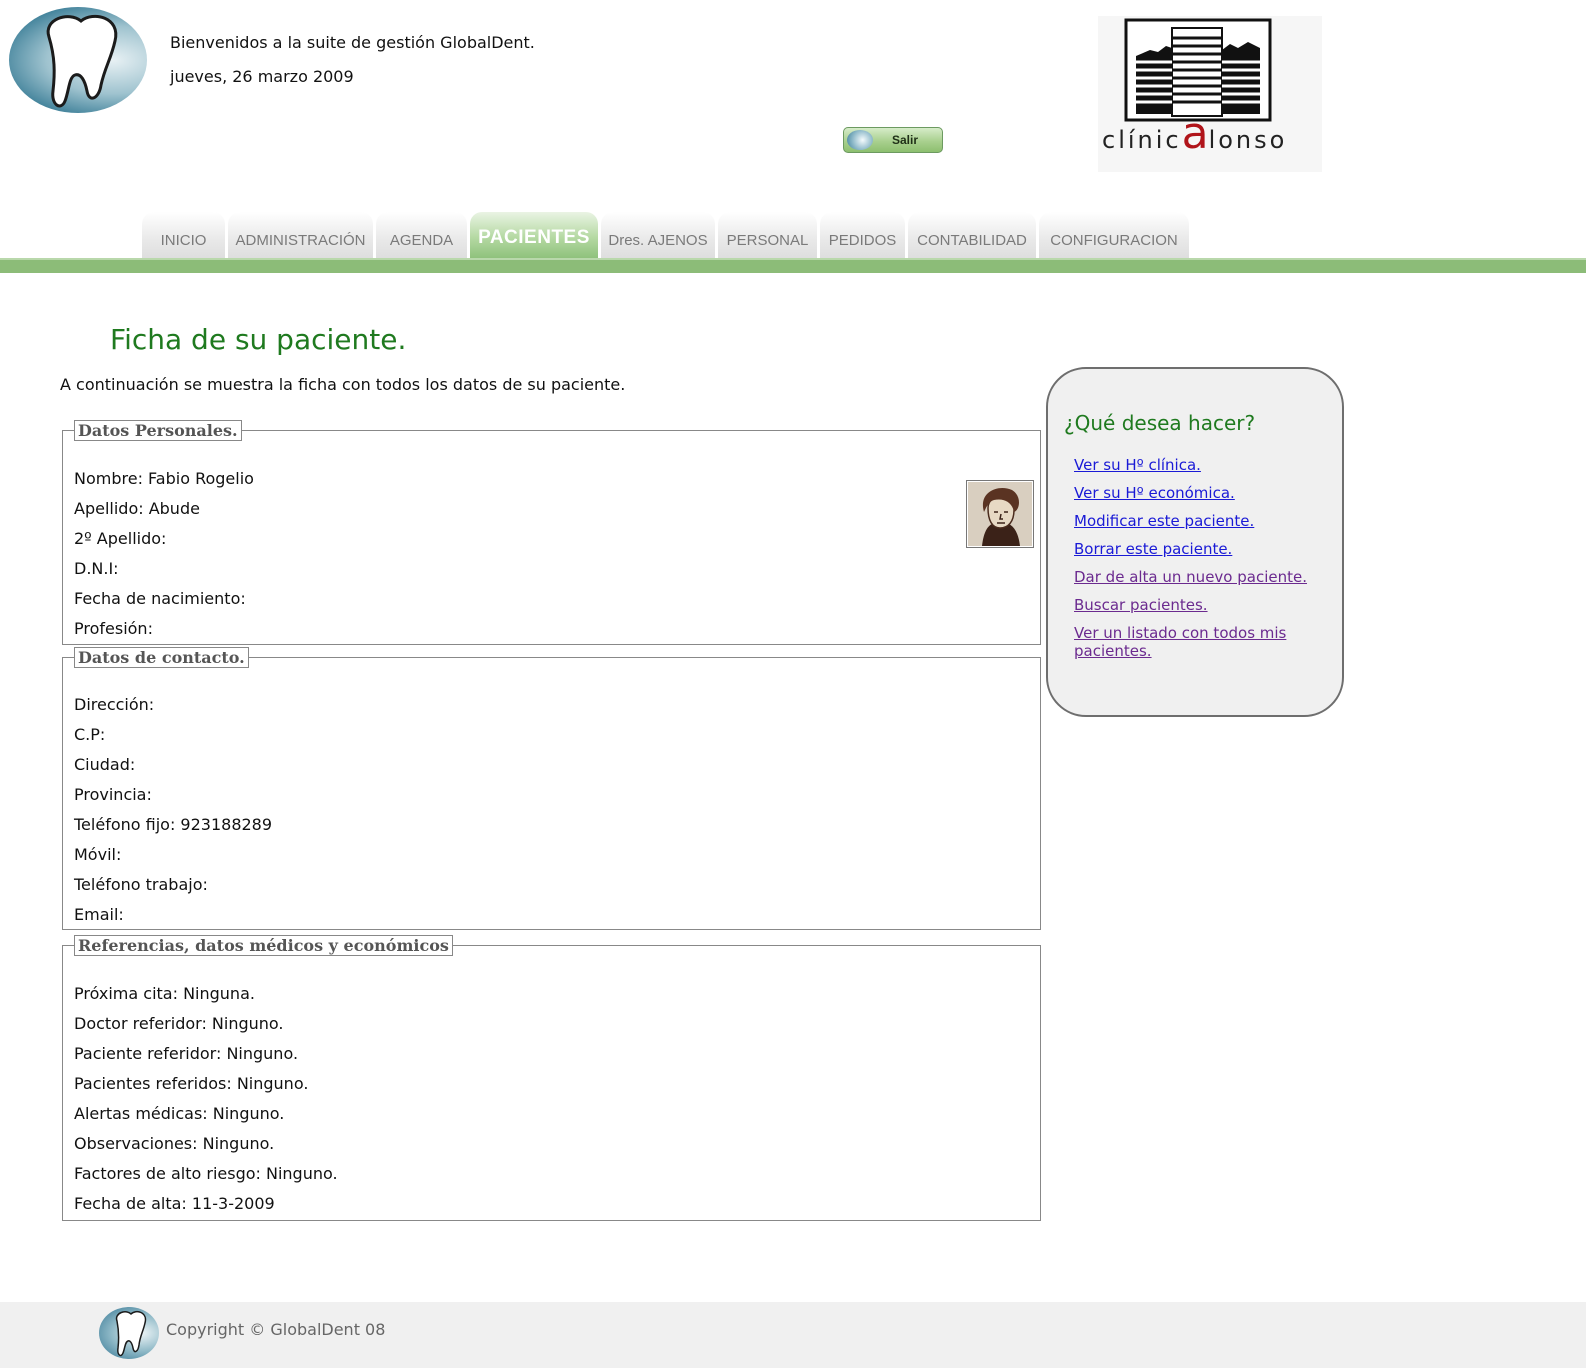 The height and width of the screenshot is (1368, 1586). Describe the element at coordinates (113, 628) in the screenshot. I see `patient-profession: Profesión:` at that location.